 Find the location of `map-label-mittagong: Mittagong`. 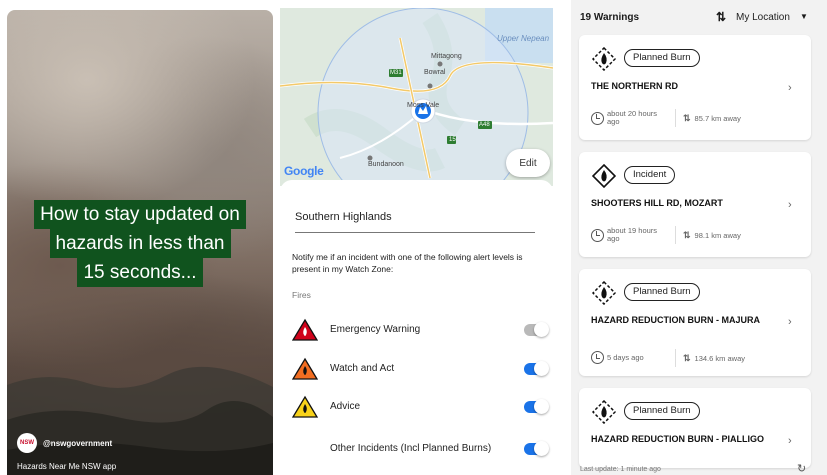

map-label-mittagong: Mittagong is located at coordinates (446, 56).